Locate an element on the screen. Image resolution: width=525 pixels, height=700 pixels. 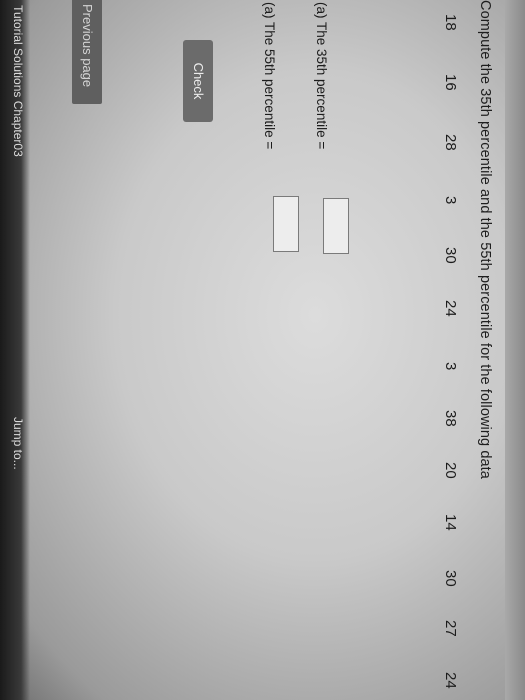
data-value: 27 is located at coordinates (450, 628).